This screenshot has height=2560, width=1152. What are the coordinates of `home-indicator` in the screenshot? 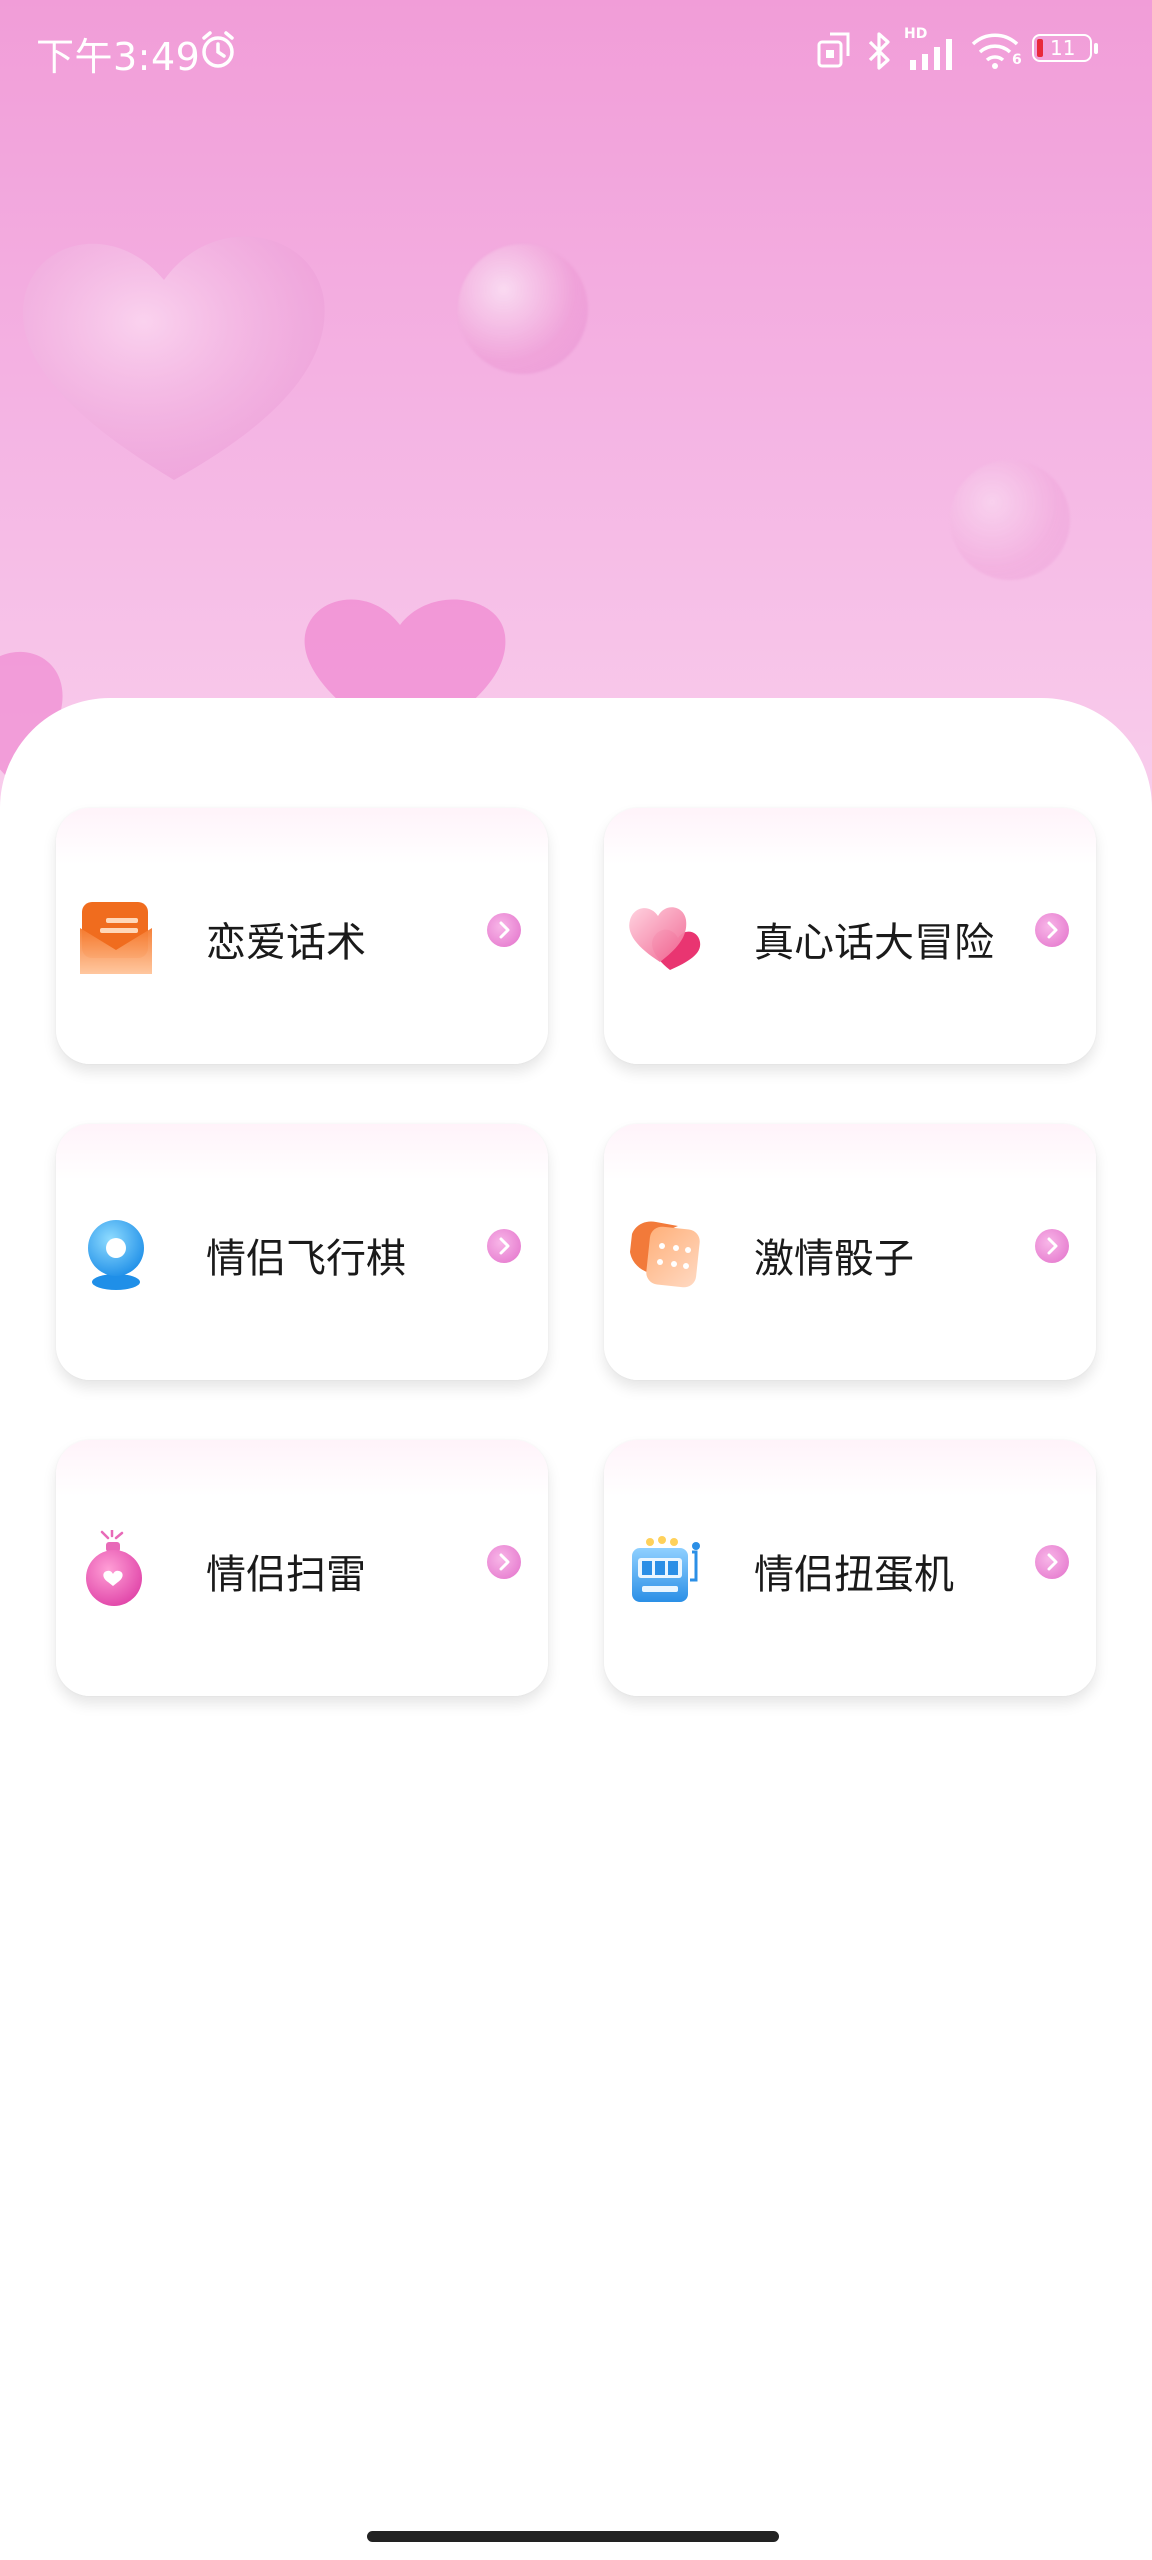 It's located at (573, 2536).